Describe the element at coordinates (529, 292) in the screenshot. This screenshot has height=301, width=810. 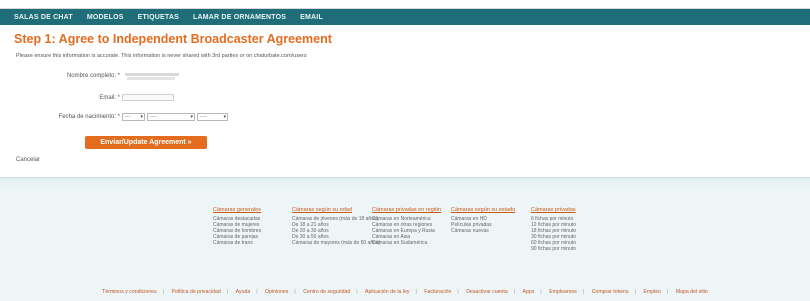
I see `footer-bottom-link: Apps` at that location.